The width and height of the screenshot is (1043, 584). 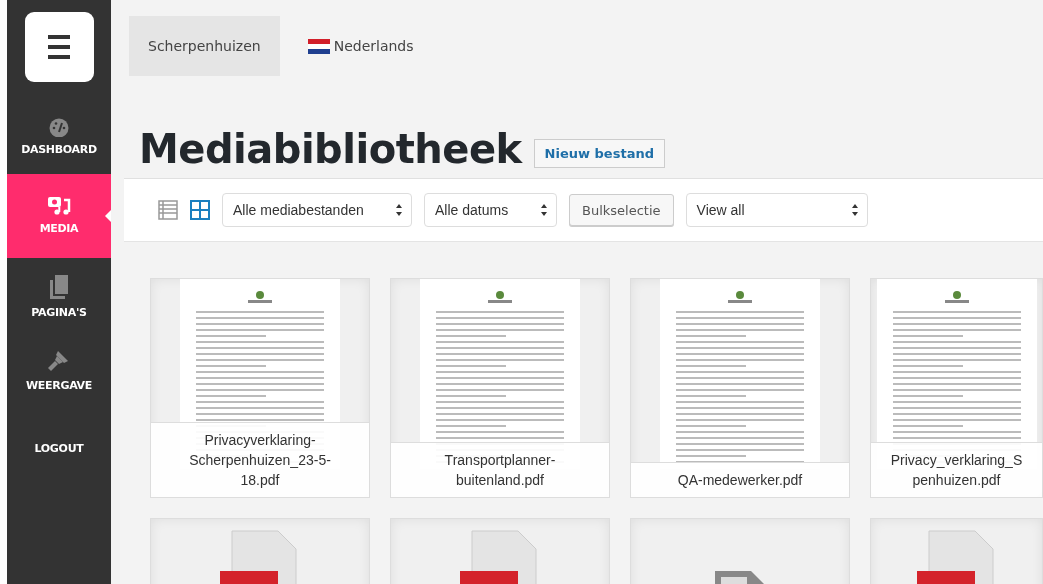 I want to click on grid-view-icon, so click(x=200, y=210).